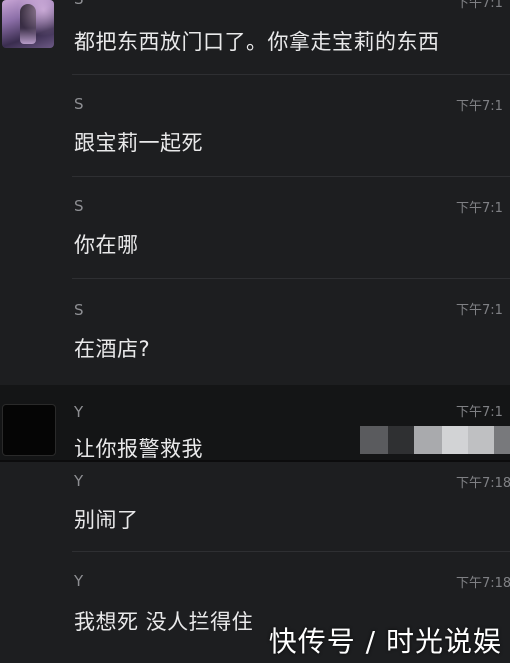 The height and width of the screenshot is (663, 510). I want to click on message-item: S 下午7:1 都把东西放门口了。你拿走宝莉的东西, so click(291, 36).